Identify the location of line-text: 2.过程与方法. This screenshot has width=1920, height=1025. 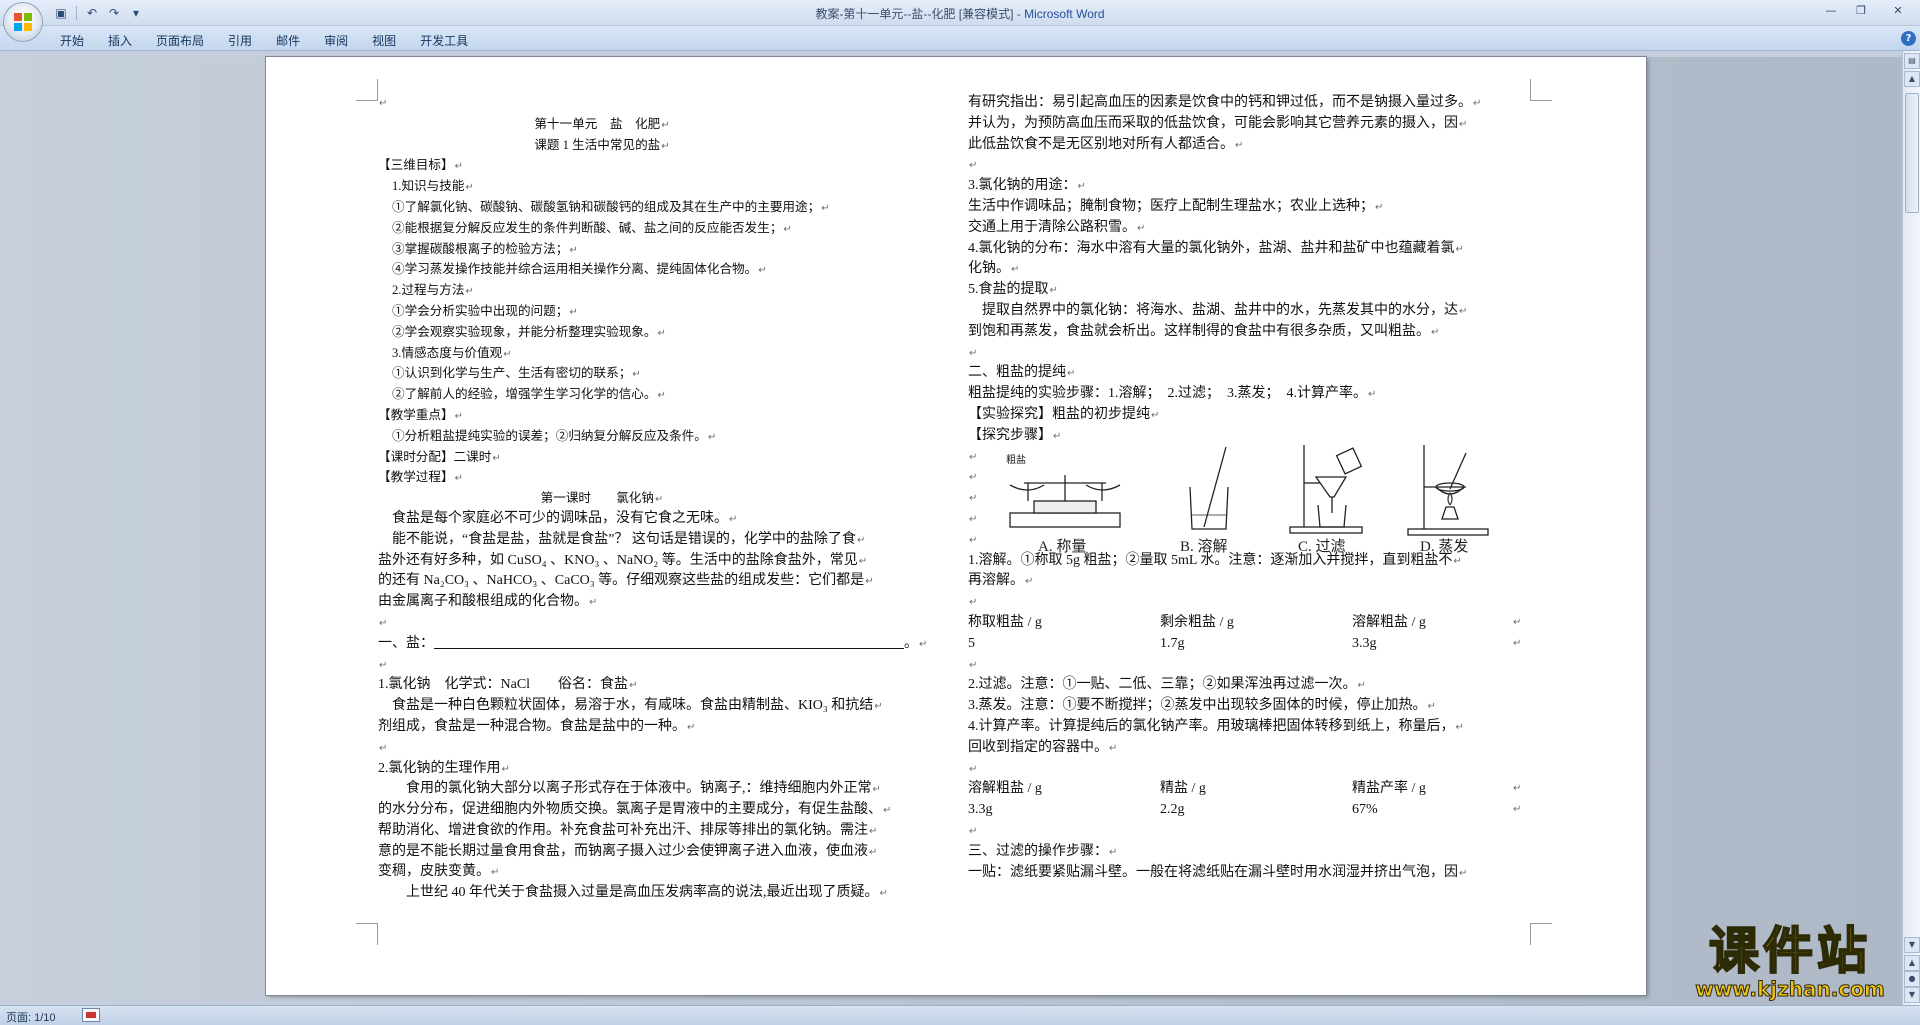
(428, 290).